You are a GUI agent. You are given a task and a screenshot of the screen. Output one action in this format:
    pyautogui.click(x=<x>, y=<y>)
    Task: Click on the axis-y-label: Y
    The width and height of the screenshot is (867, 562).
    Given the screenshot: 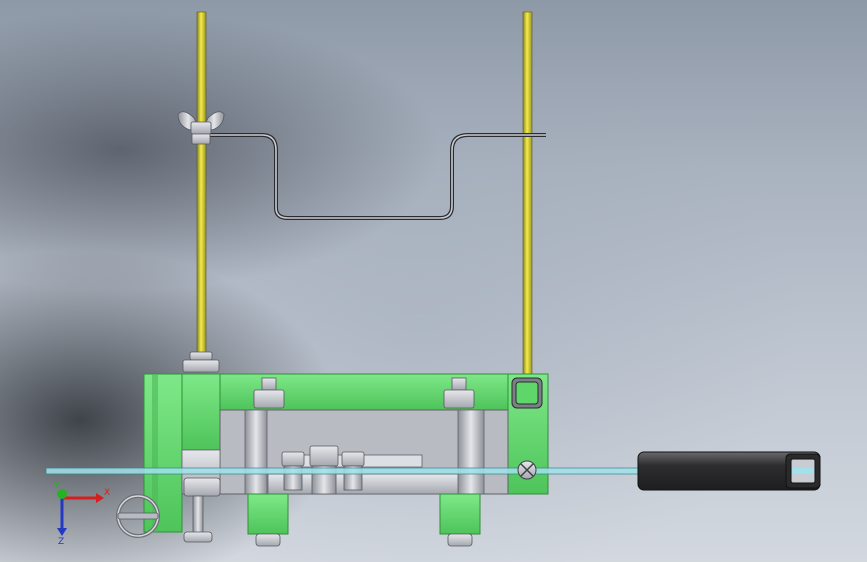 What is the action you would take?
    pyautogui.click(x=56, y=486)
    